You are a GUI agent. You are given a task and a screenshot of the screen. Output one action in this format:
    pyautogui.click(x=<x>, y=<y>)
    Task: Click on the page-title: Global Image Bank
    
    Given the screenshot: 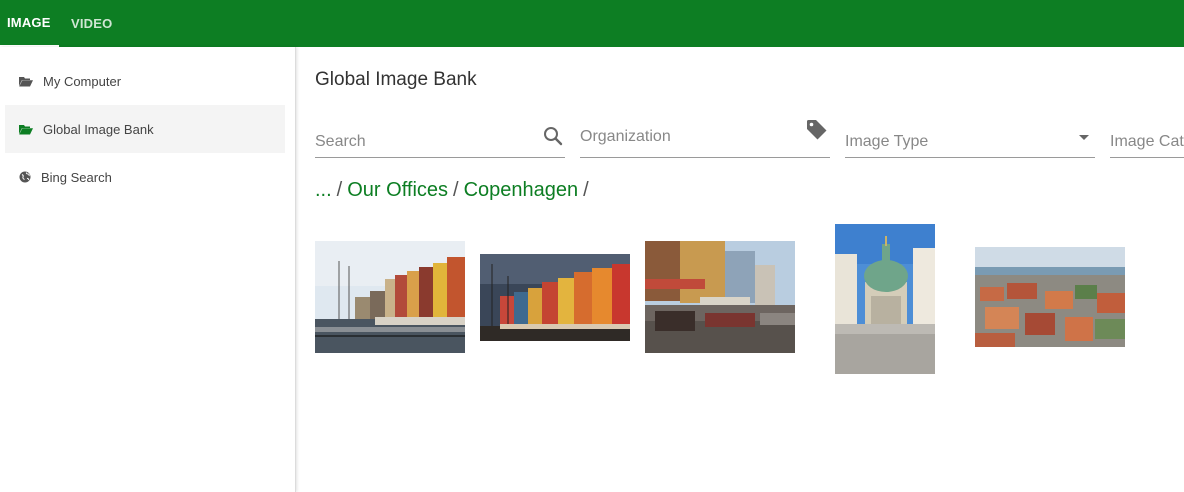 What is the action you would take?
    pyautogui.click(x=396, y=79)
    